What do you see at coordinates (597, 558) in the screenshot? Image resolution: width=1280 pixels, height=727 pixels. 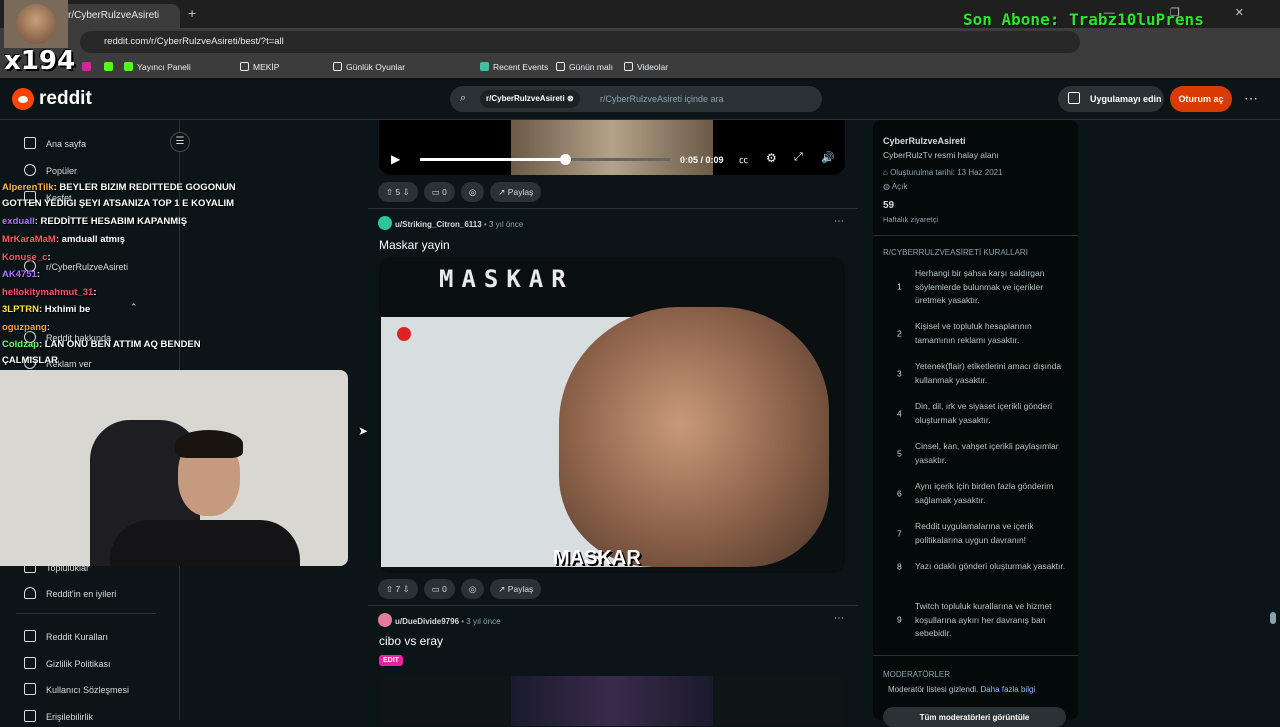 I see `image-caption-bottom: MASKAR` at bounding box center [597, 558].